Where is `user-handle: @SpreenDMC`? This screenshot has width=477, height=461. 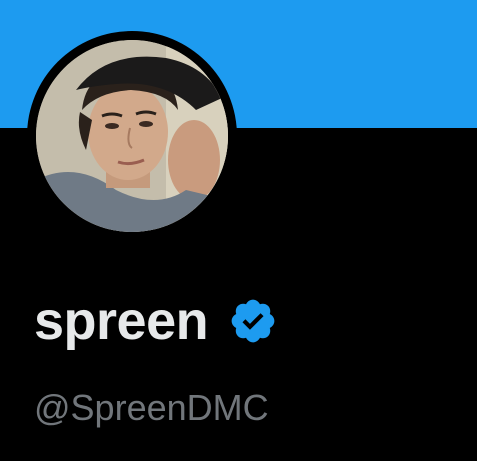 user-handle: @SpreenDMC is located at coordinates (151, 407).